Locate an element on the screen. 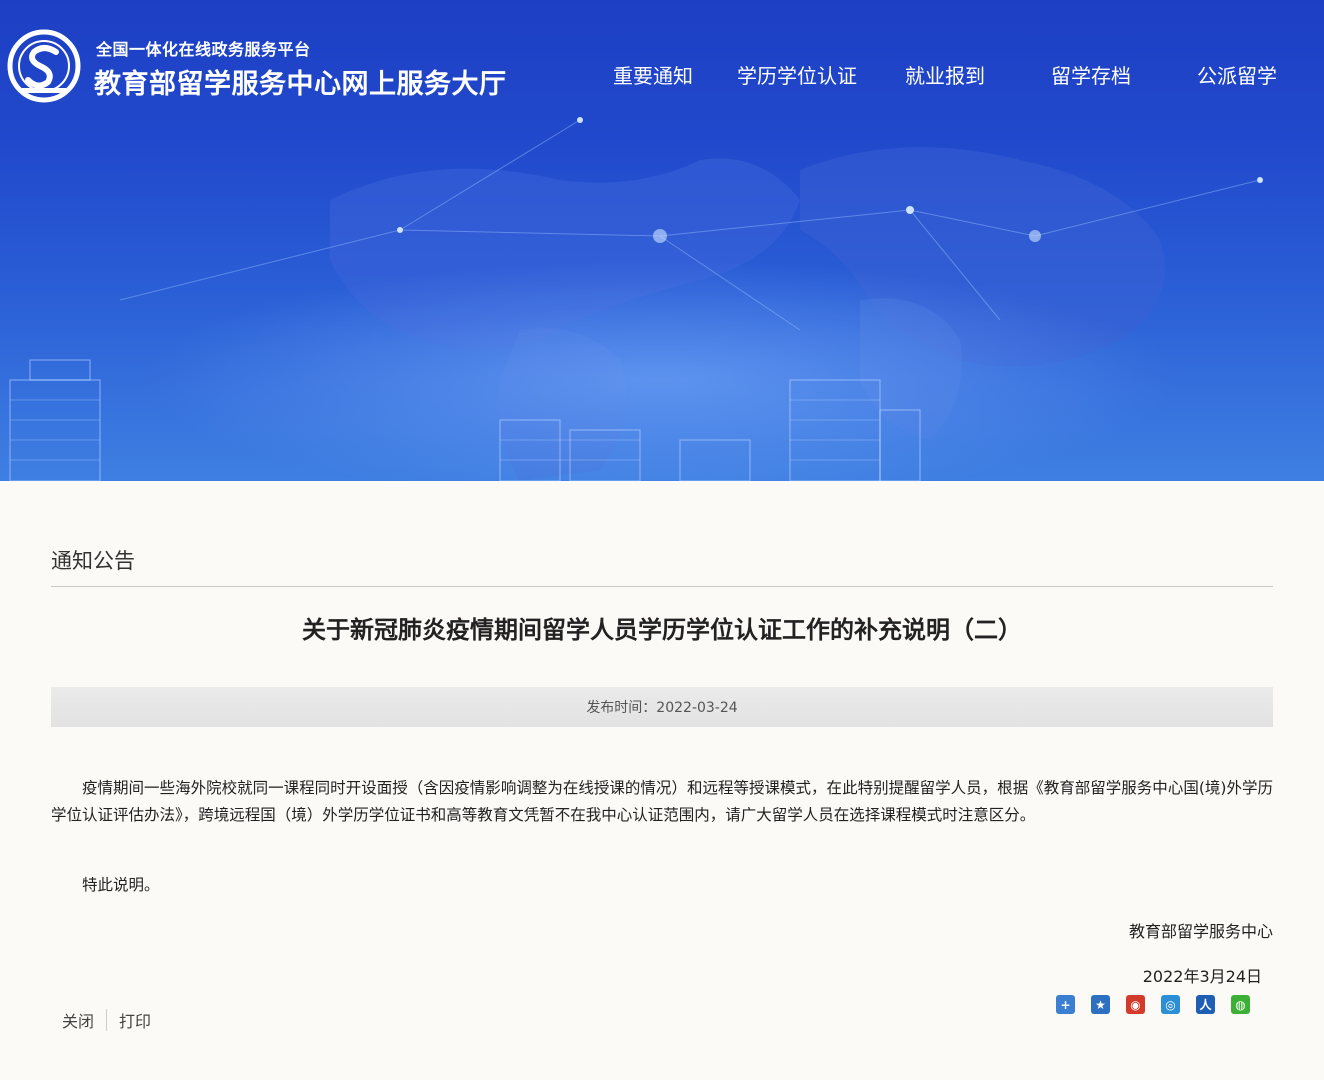  weibo-icon: ◉ is located at coordinates (1135, 1004).